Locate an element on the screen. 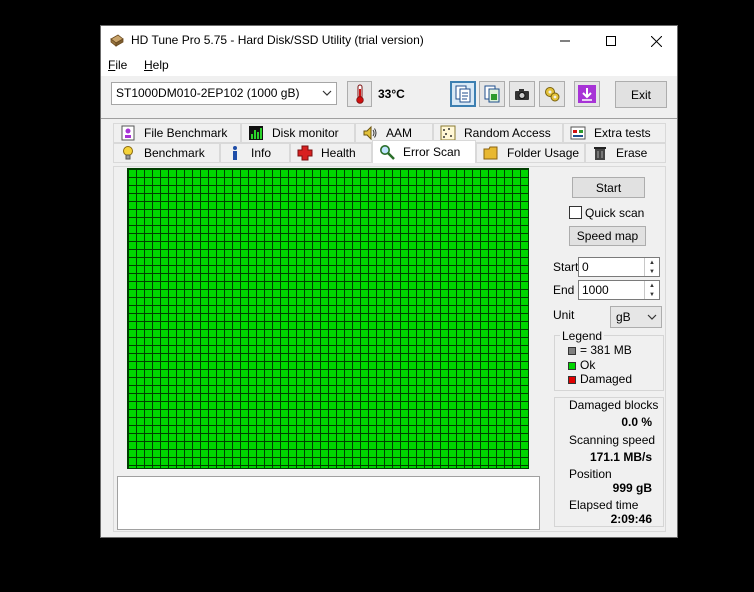 The image size is (754, 592). tab-file-benchmark: File Benchmark is located at coordinates (177, 133).